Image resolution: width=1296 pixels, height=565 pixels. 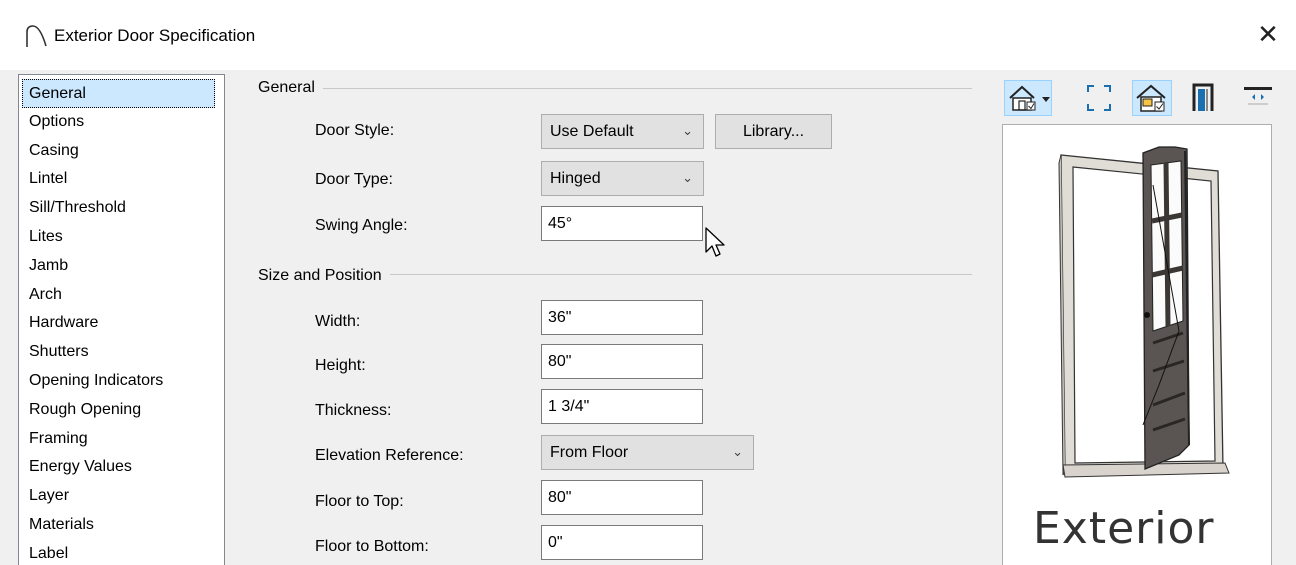 I want to click on elevation-reference-select: From Floor ⌄, so click(x=647, y=452).